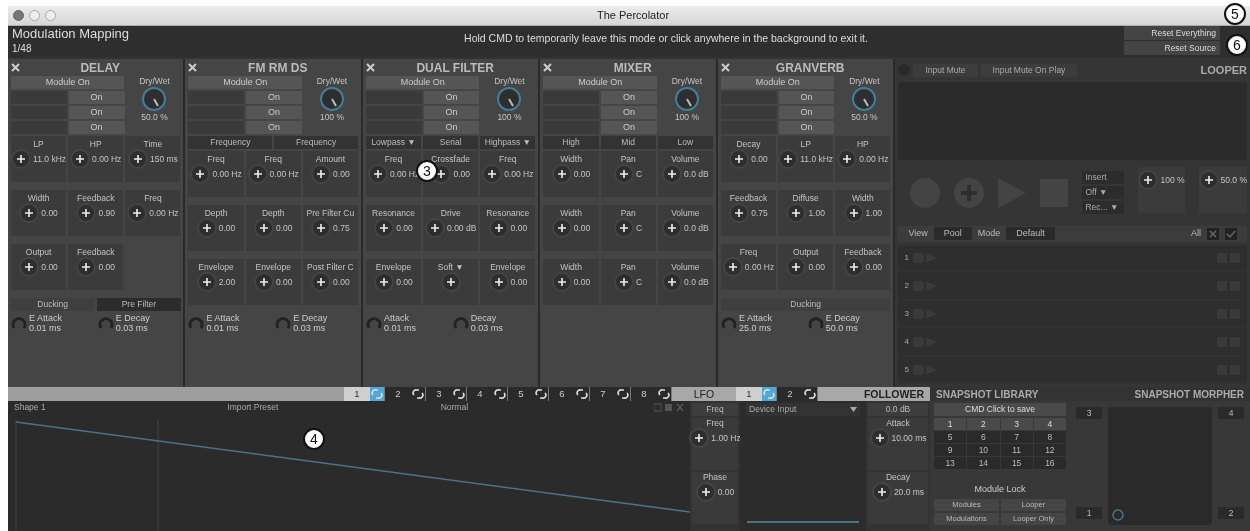  What do you see at coordinates (139, 304) in the screenshot?
I see `option-toggle: Pre Filter` at bounding box center [139, 304].